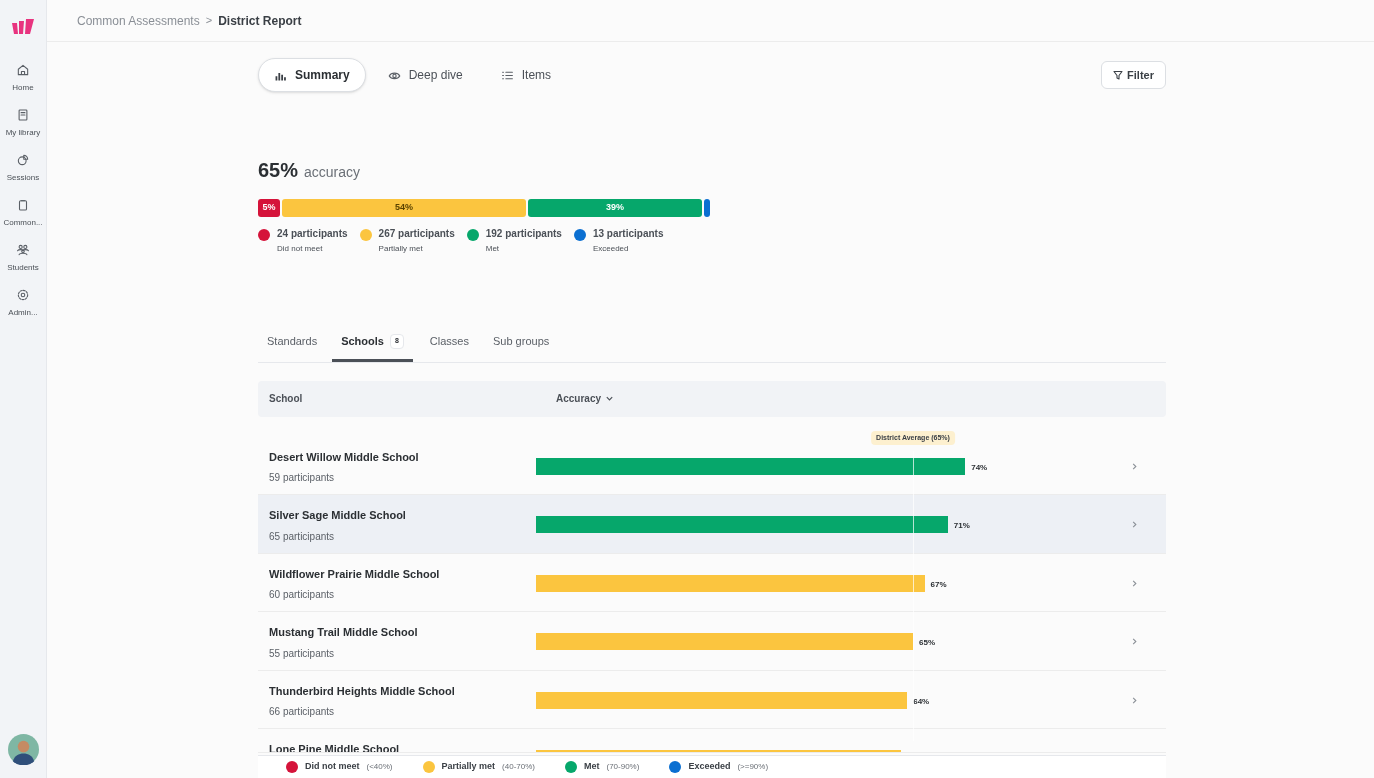 This screenshot has height=778, width=1374. What do you see at coordinates (591, 767) in the screenshot?
I see `legend-label: Met` at bounding box center [591, 767].